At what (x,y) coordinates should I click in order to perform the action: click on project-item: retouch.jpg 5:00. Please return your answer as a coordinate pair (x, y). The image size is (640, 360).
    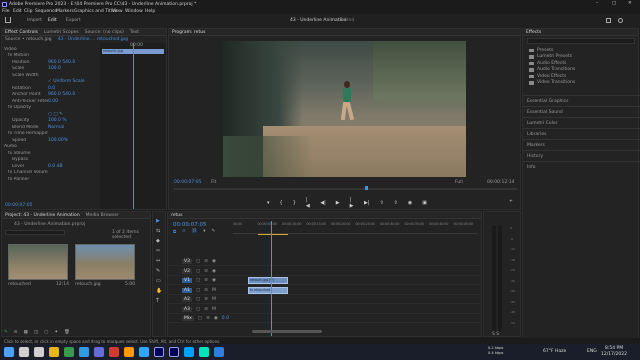
    Looking at the image, I should click on (105, 266).